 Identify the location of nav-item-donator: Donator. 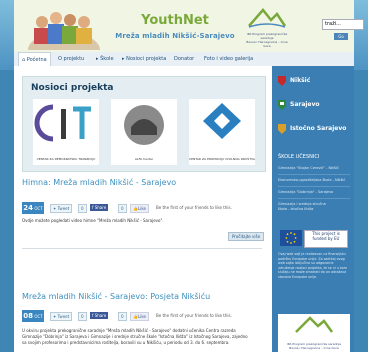
(184, 59).